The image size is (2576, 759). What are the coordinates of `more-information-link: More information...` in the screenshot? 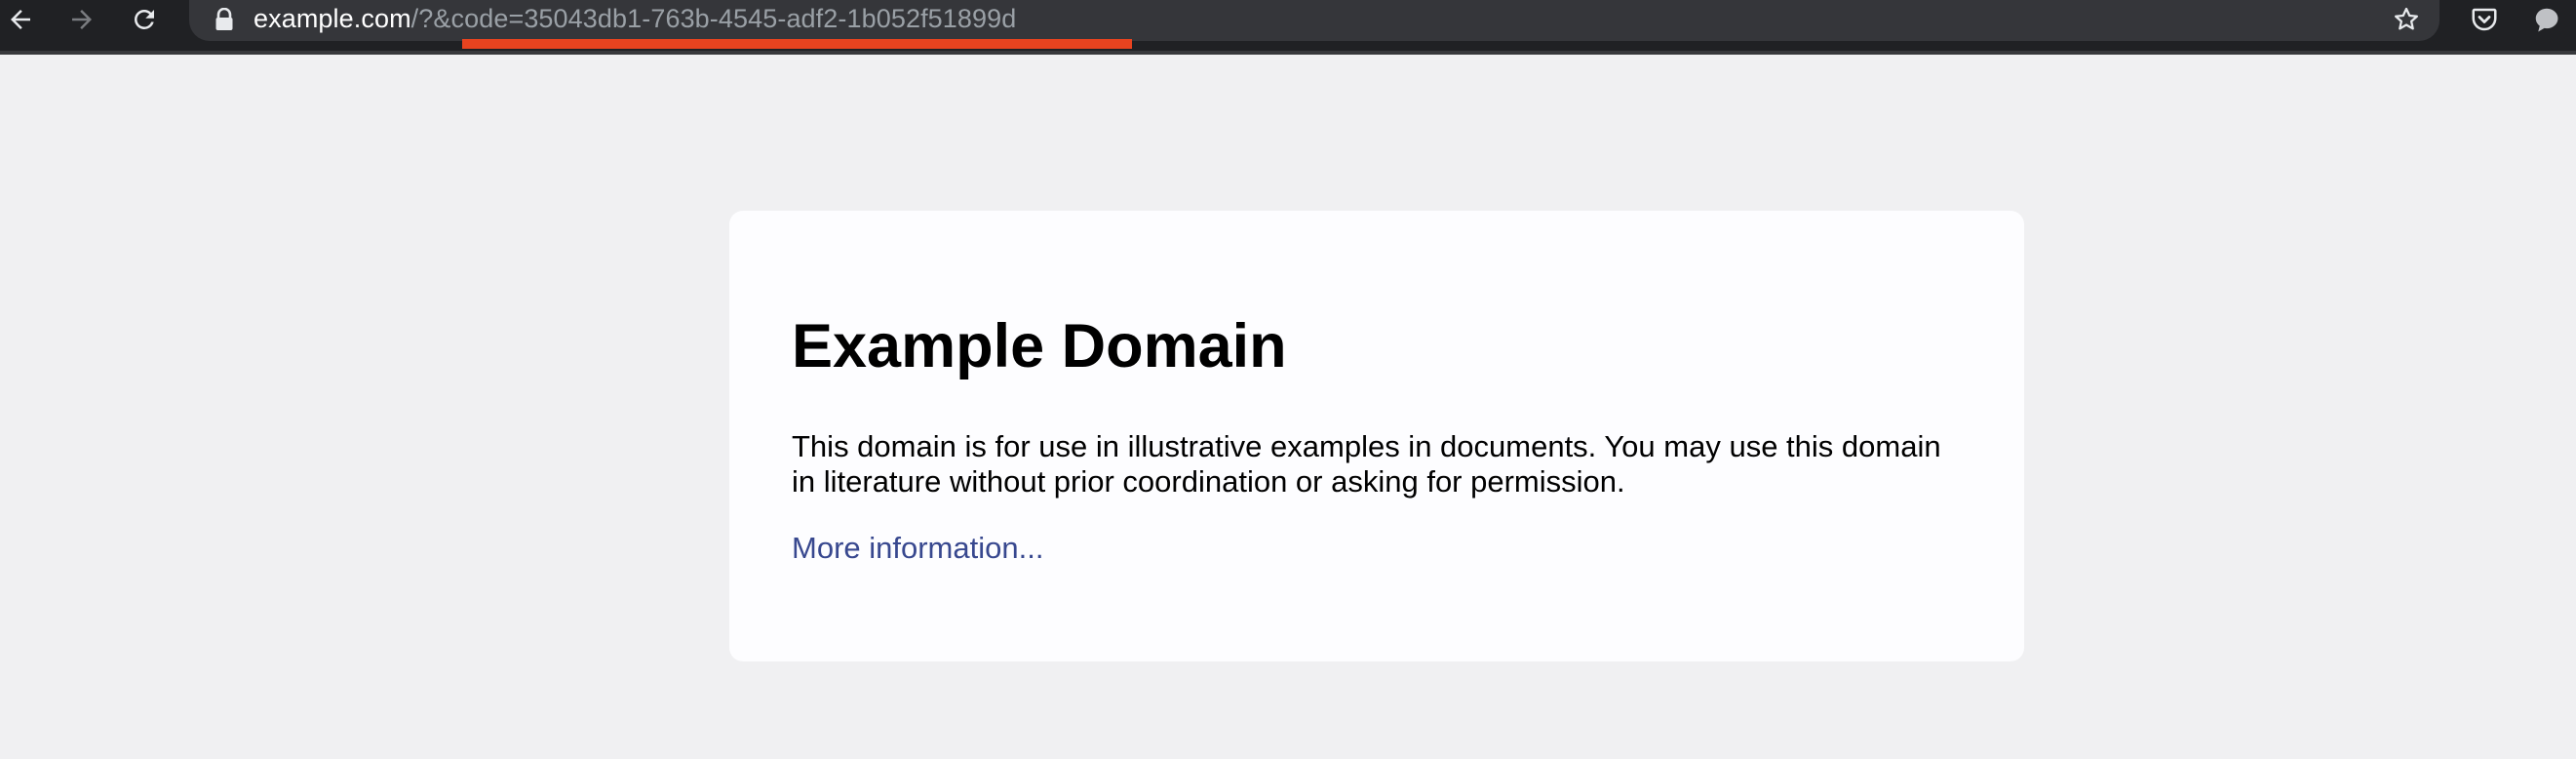 It's located at (917, 548).